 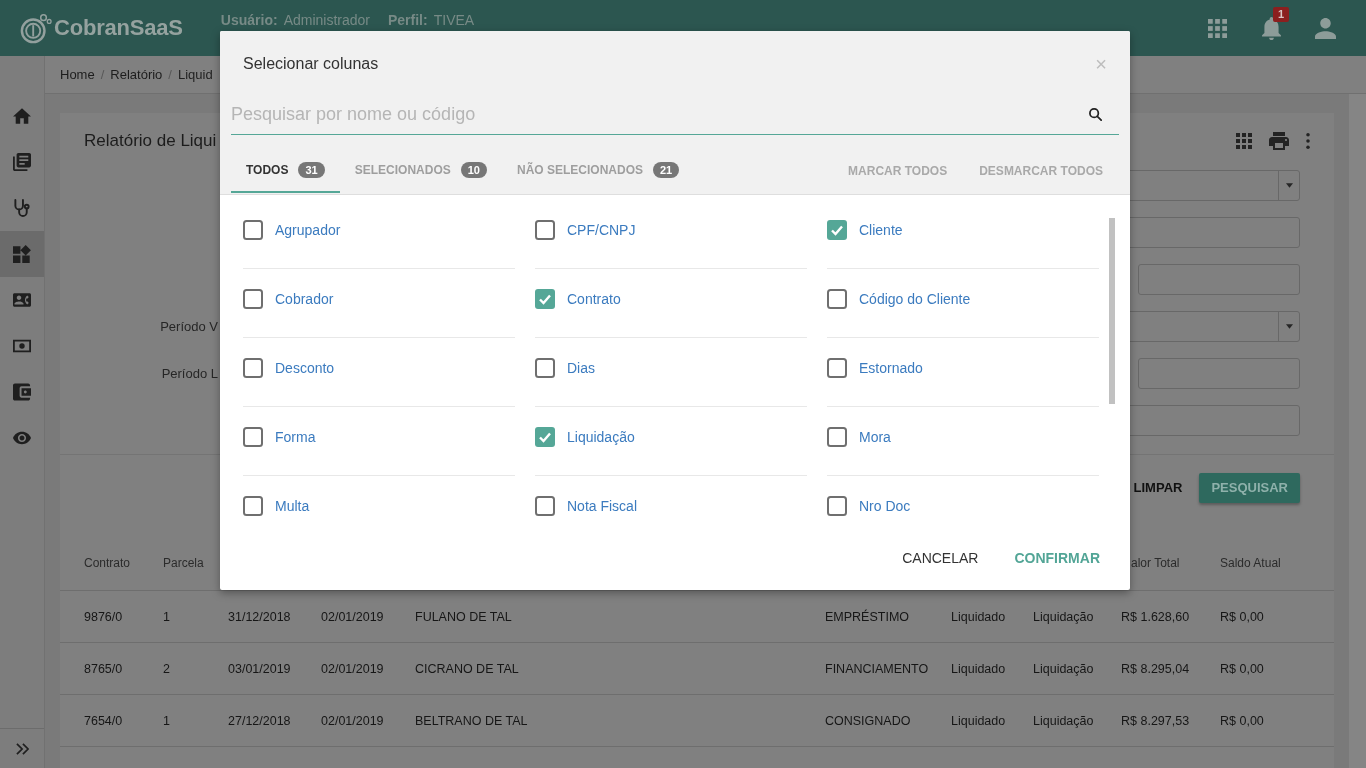 What do you see at coordinates (289, 368) in the screenshot?
I see `column-option: Desconto` at bounding box center [289, 368].